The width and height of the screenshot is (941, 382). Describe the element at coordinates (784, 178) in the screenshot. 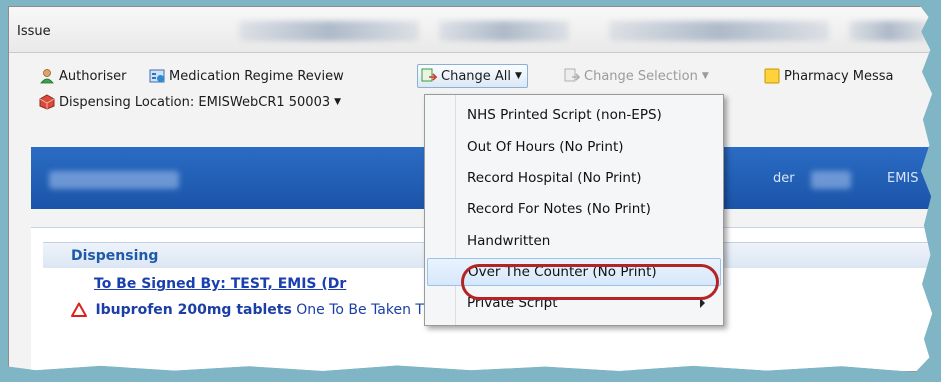

I see `banner-text: der` at that location.